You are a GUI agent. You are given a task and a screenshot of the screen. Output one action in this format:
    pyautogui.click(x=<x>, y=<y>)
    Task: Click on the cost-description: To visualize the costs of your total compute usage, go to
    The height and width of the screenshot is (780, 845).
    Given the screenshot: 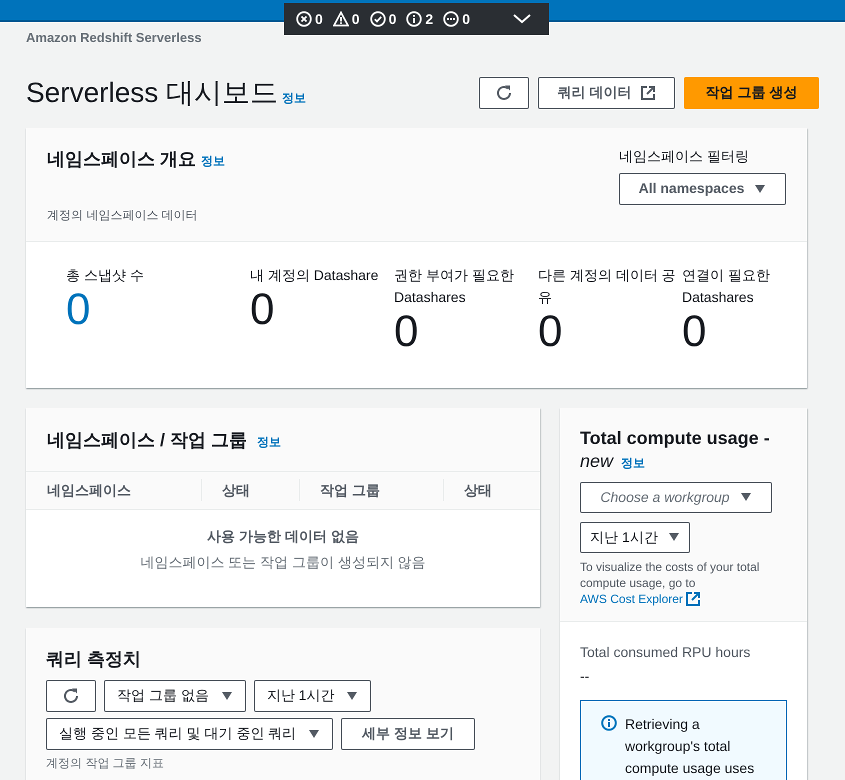 What is the action you would take?
    pyautogui.click(x=670, y=575)
    